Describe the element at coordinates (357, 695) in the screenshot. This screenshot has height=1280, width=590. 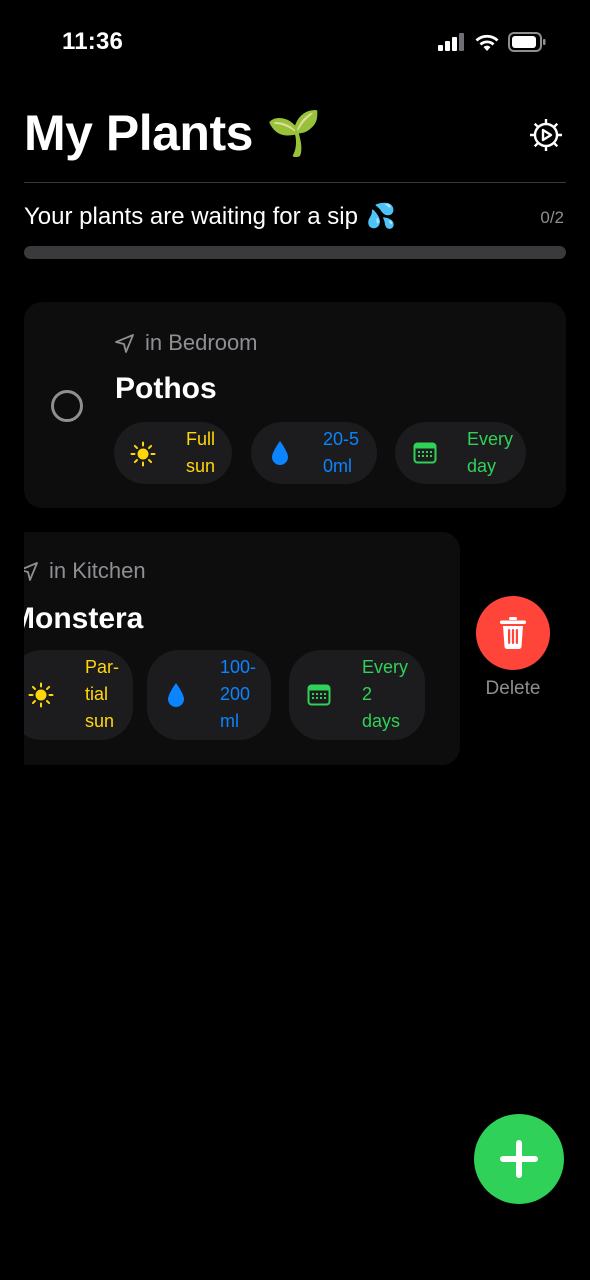
I see `schedule-chip: Every 2 days` at that location.